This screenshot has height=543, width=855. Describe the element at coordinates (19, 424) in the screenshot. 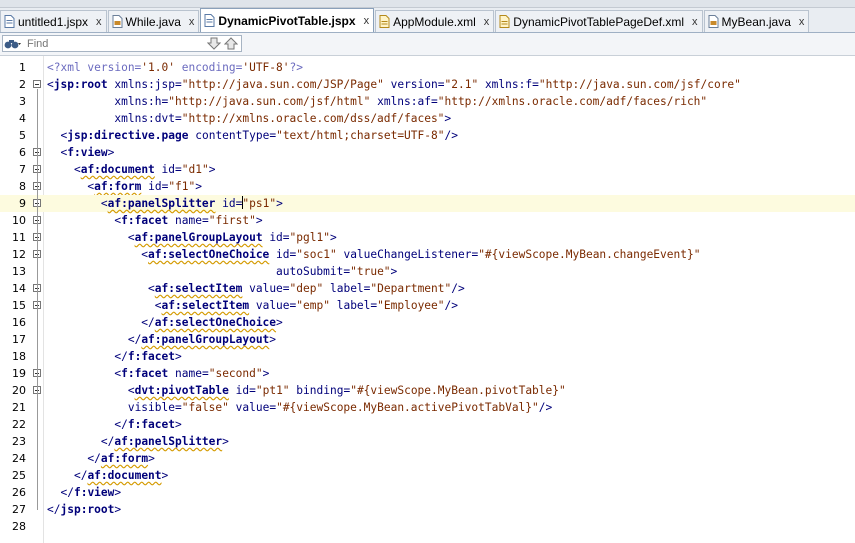

I see `line-number: 22` at that location.